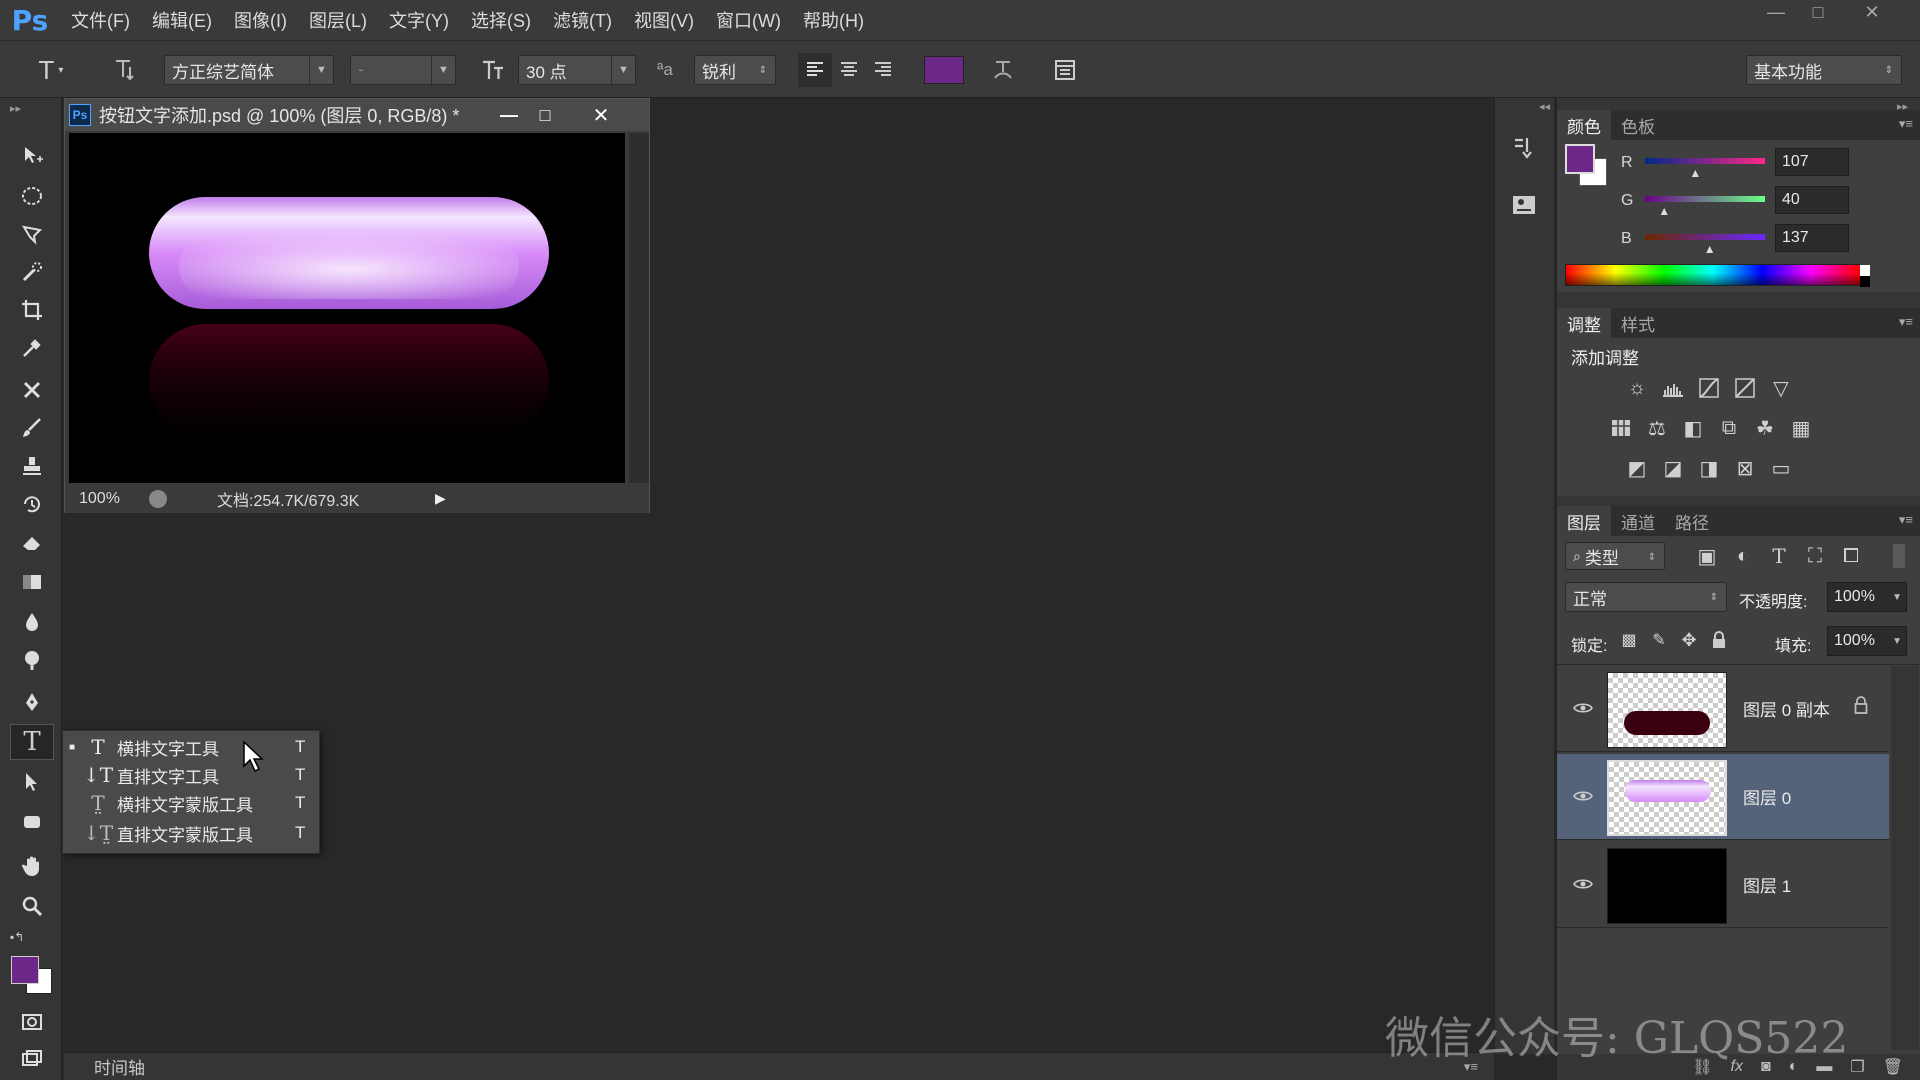  Describe the element at coordinates (1779, 556) in the screenshot. I see `filter-type-layers-icon: T` at that location.